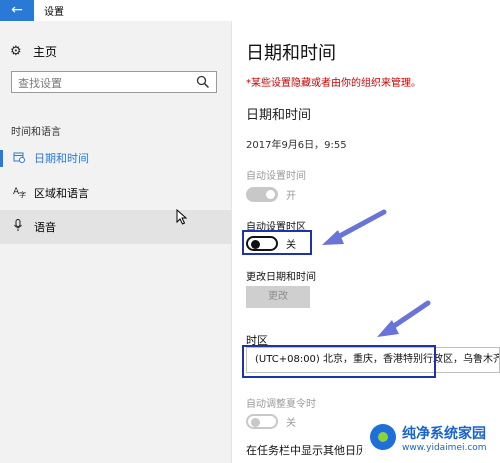  Describe the element at coordinates (281, 277) in the screenshot. I see `change-datetime-label: 更改日期和时间` at that location.